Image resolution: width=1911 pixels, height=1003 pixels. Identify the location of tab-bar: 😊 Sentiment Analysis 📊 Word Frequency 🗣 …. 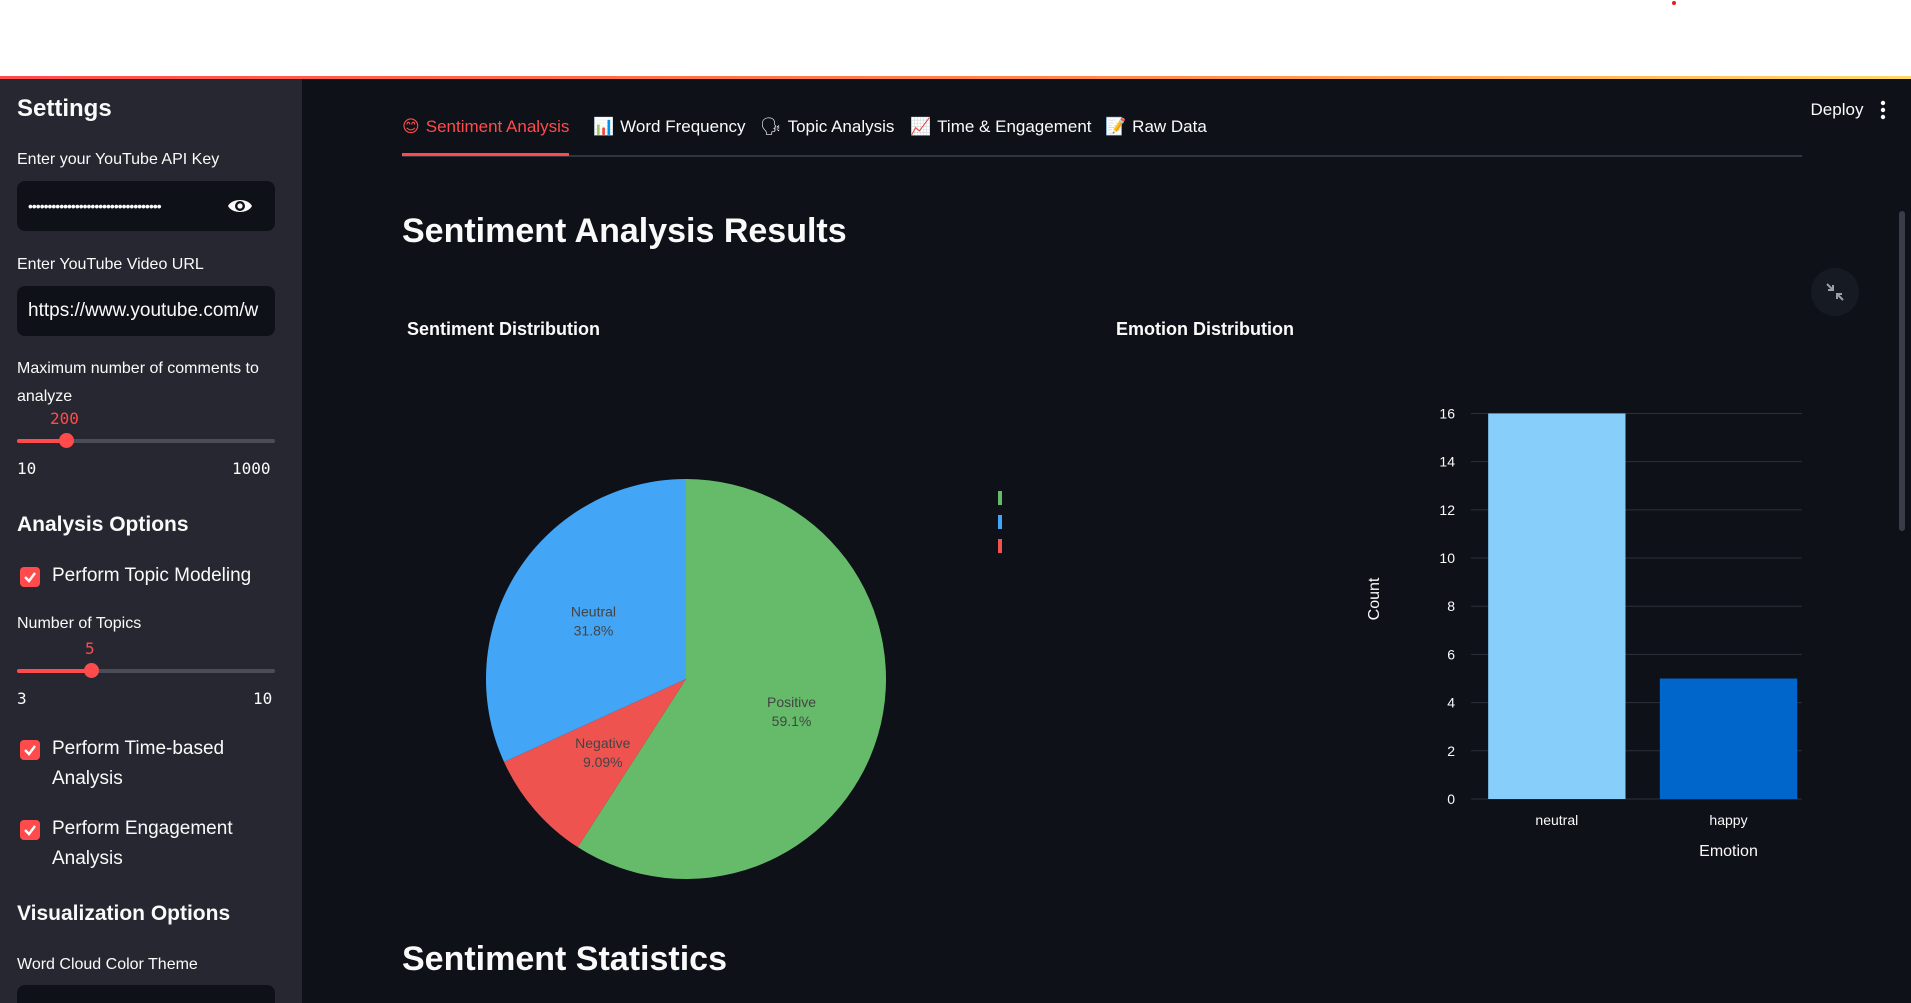
(1102, 134).